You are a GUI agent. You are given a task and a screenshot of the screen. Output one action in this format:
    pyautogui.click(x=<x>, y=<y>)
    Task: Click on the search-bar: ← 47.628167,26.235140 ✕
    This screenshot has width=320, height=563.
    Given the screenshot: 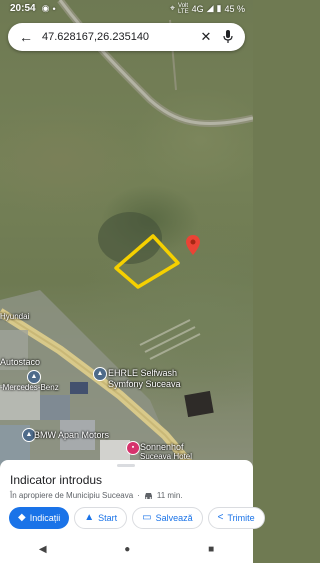 What is the action you would take?
    pyautogui.click(x=126, y=37)
    